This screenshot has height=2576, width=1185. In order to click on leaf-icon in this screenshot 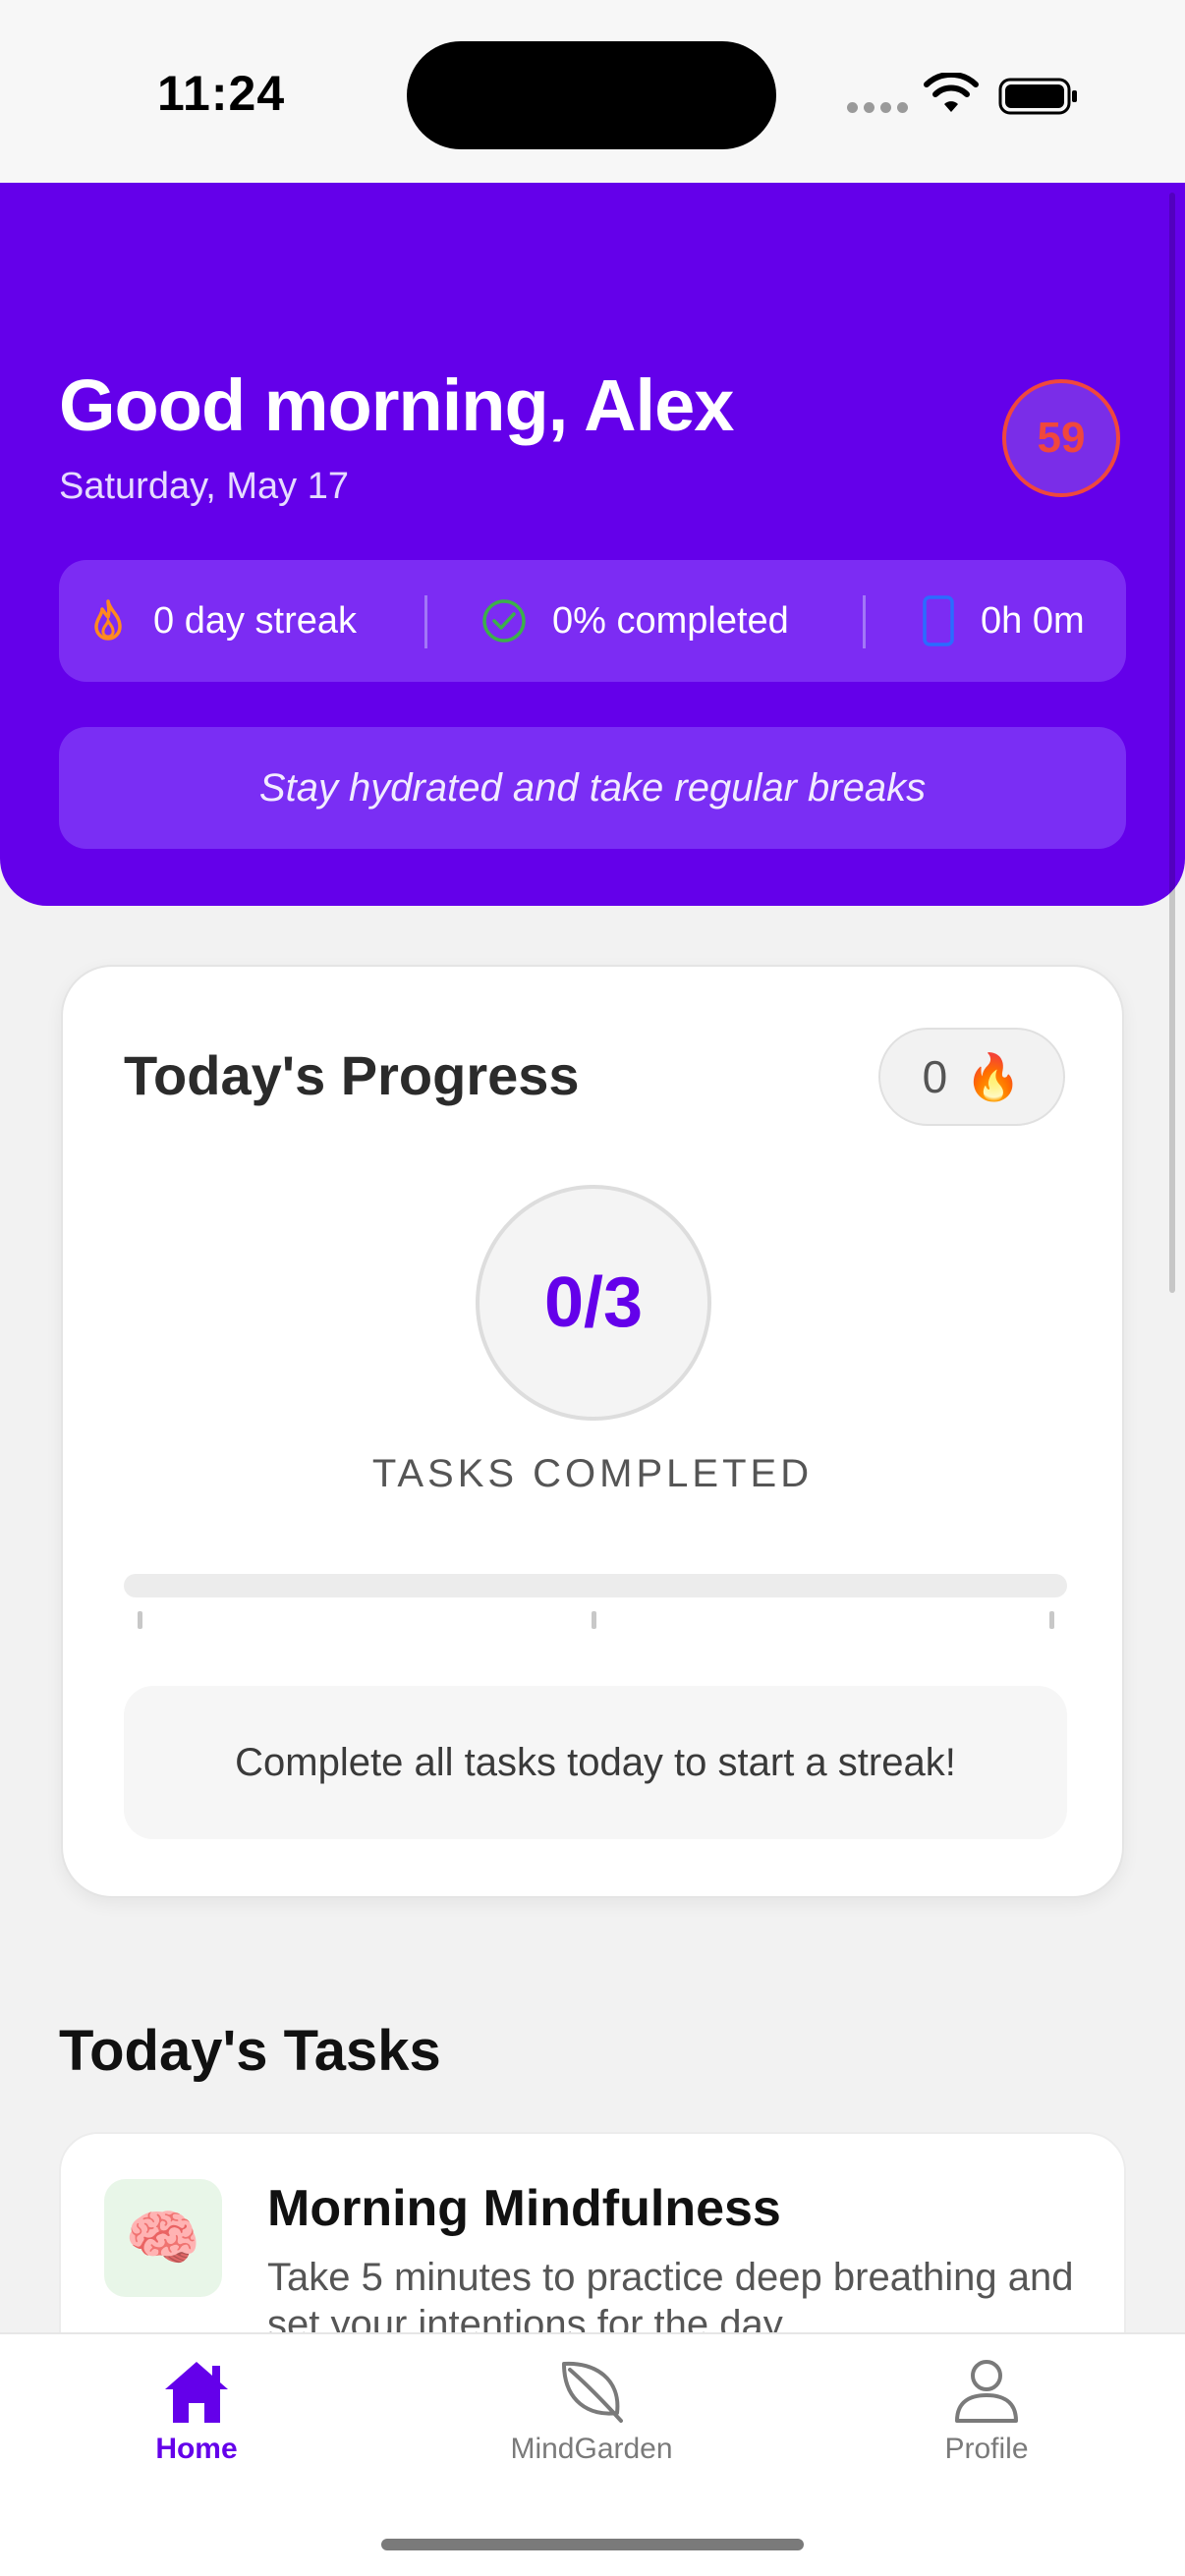, I will do `click(592, 2392)`.